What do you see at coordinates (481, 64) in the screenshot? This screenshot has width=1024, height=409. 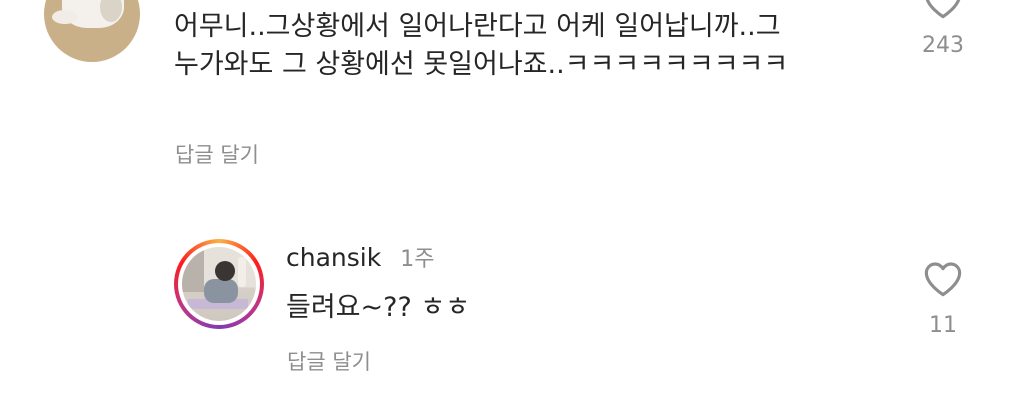 I see `comment-text-line-2: 누가와도 그 상황에선 못일어나죠..ㅋㅋㅋㅋㅋㅋㅋㅋㅋ` at bounding box center [481, 64].